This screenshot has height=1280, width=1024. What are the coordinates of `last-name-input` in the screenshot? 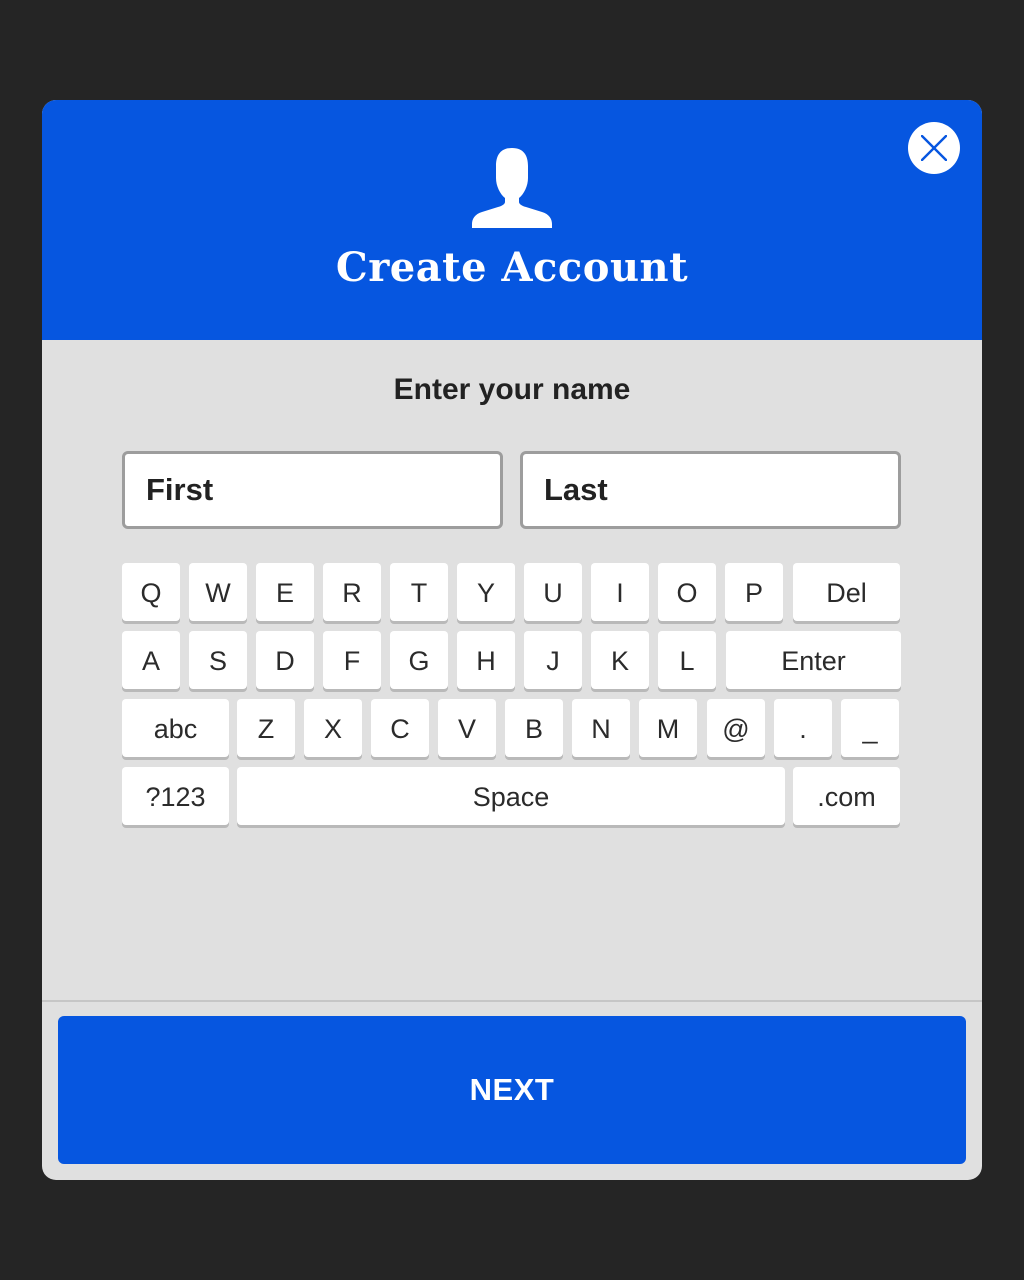 It's located at (710, 490).